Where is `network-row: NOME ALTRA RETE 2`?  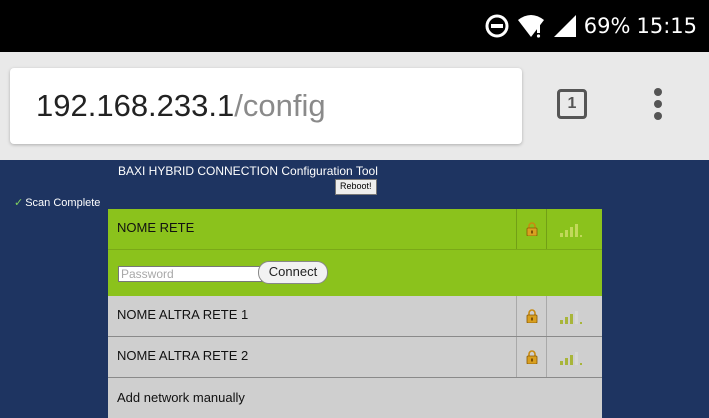 network-row: NOME ALTRA RETE 2 is located at coordinates (355, 357).